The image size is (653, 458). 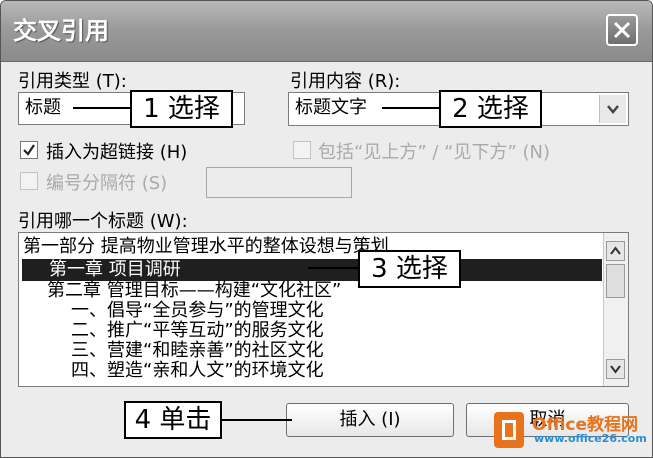 What do you see at coordinates (509, 430) in the screenshot?
I see `office-logo-icon` at bounding box center [509, 430].